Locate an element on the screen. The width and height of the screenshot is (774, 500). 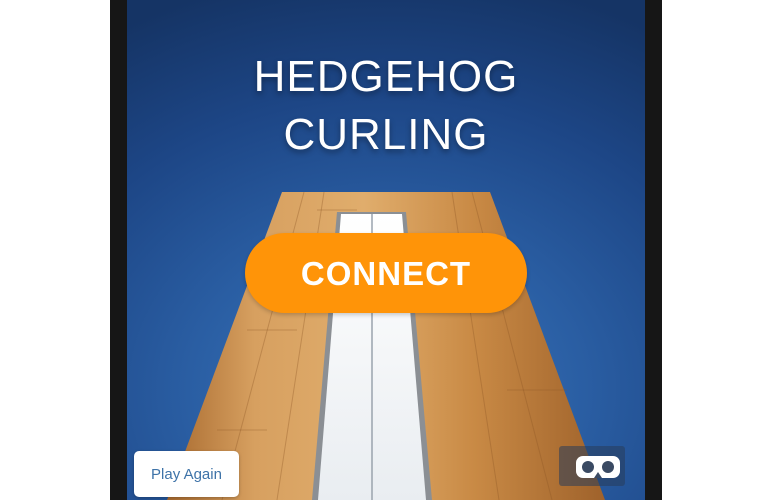
vr-mode-button is located at coordinates (592, 466).